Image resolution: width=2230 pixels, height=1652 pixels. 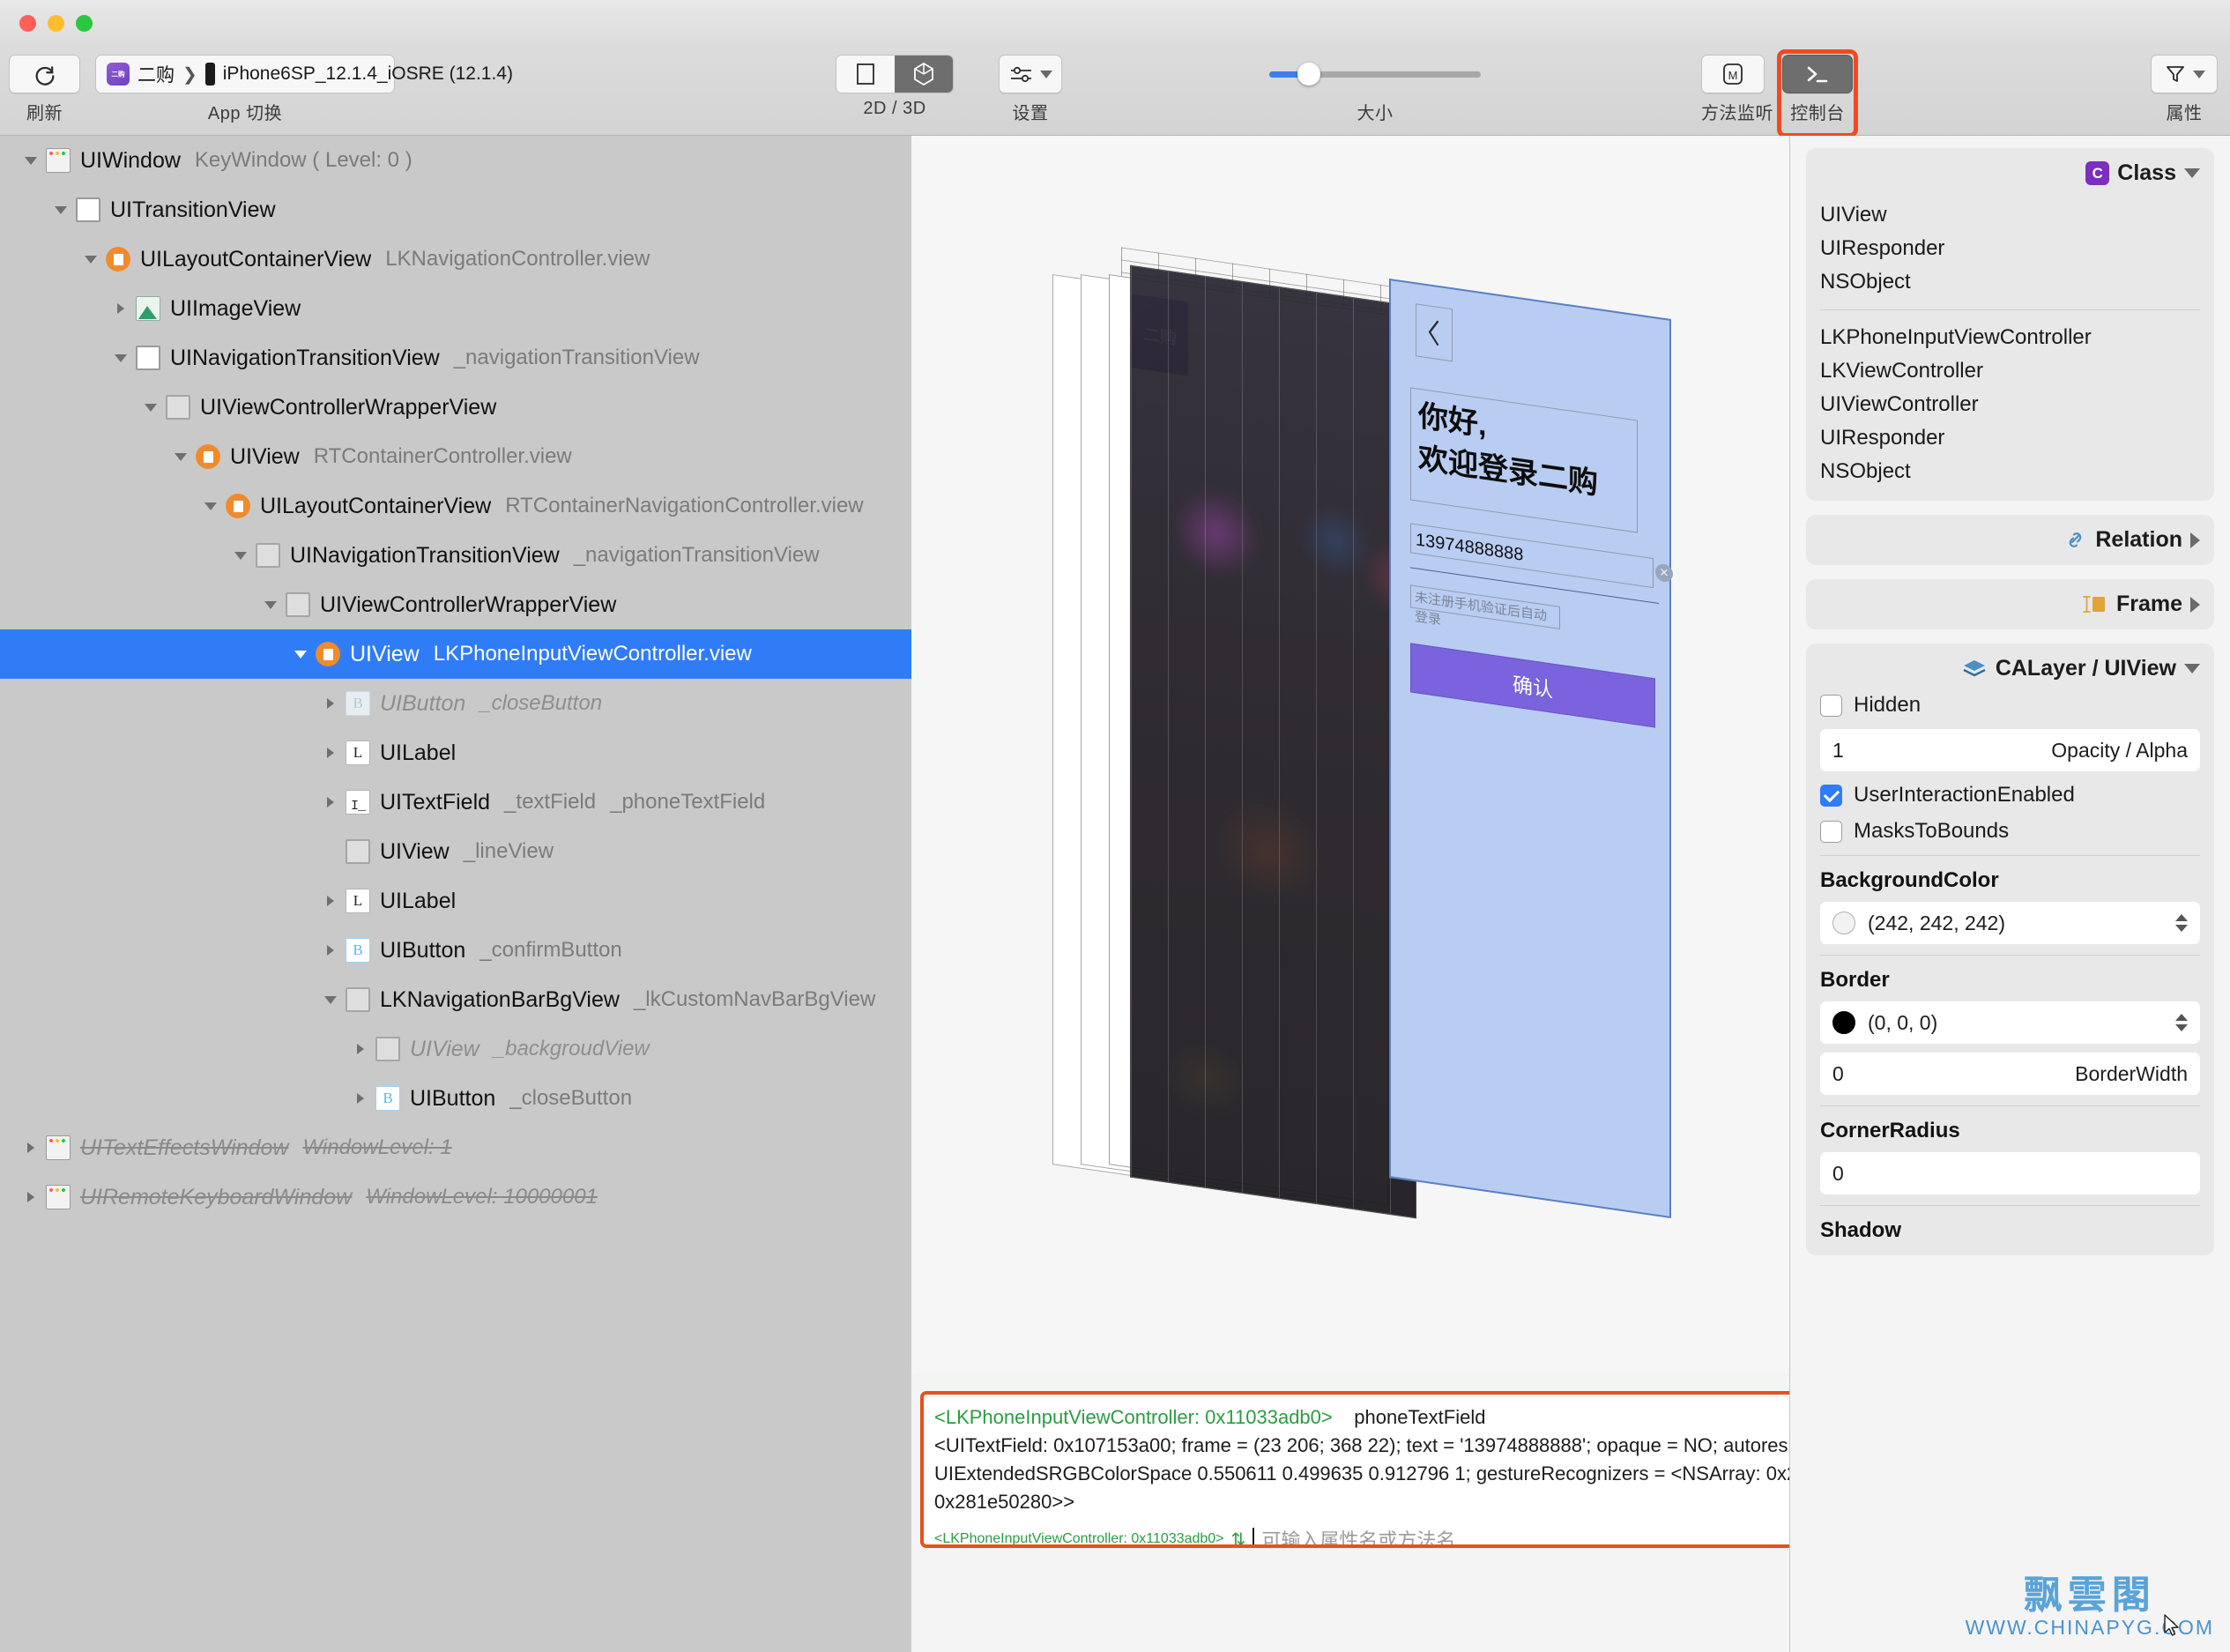 I want to click on corner-radius-value: 0, so click(x=1838, y=1174).